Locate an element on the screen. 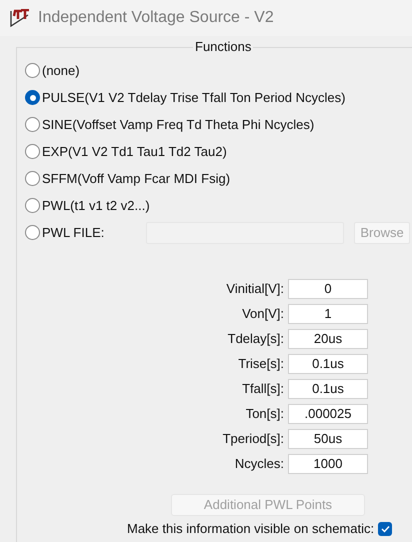  radio-label: EXP(V1 V2 Td1 Tau1 Td2 Tau2) is located at coordinates (134, 151).